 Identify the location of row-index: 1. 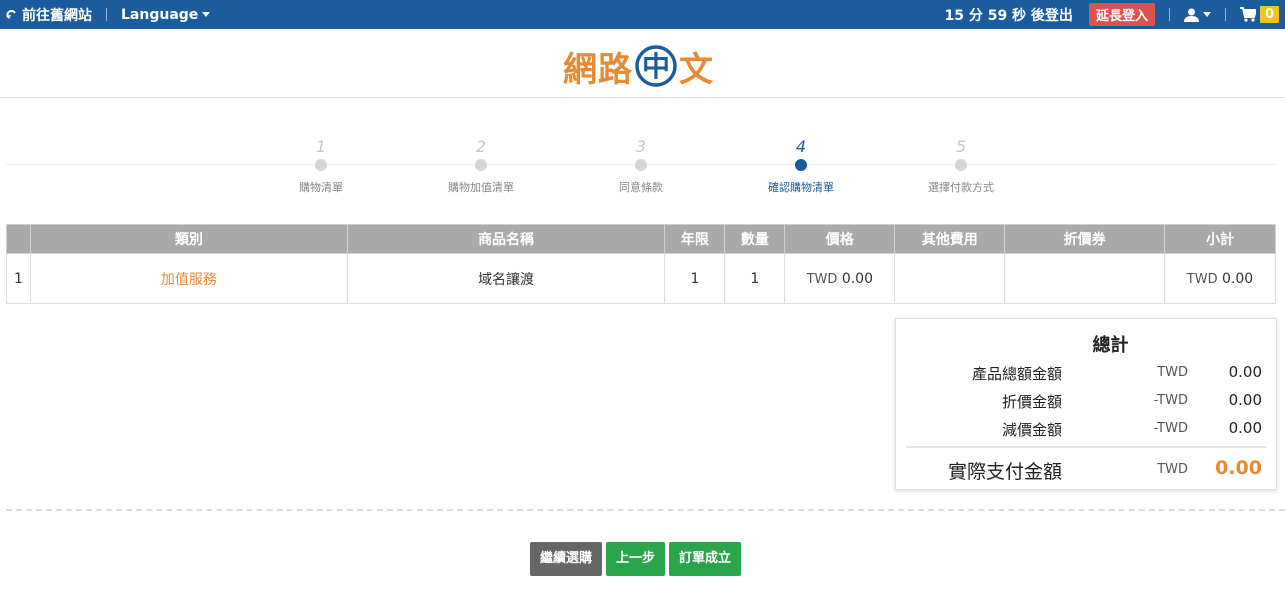
(18, 278).